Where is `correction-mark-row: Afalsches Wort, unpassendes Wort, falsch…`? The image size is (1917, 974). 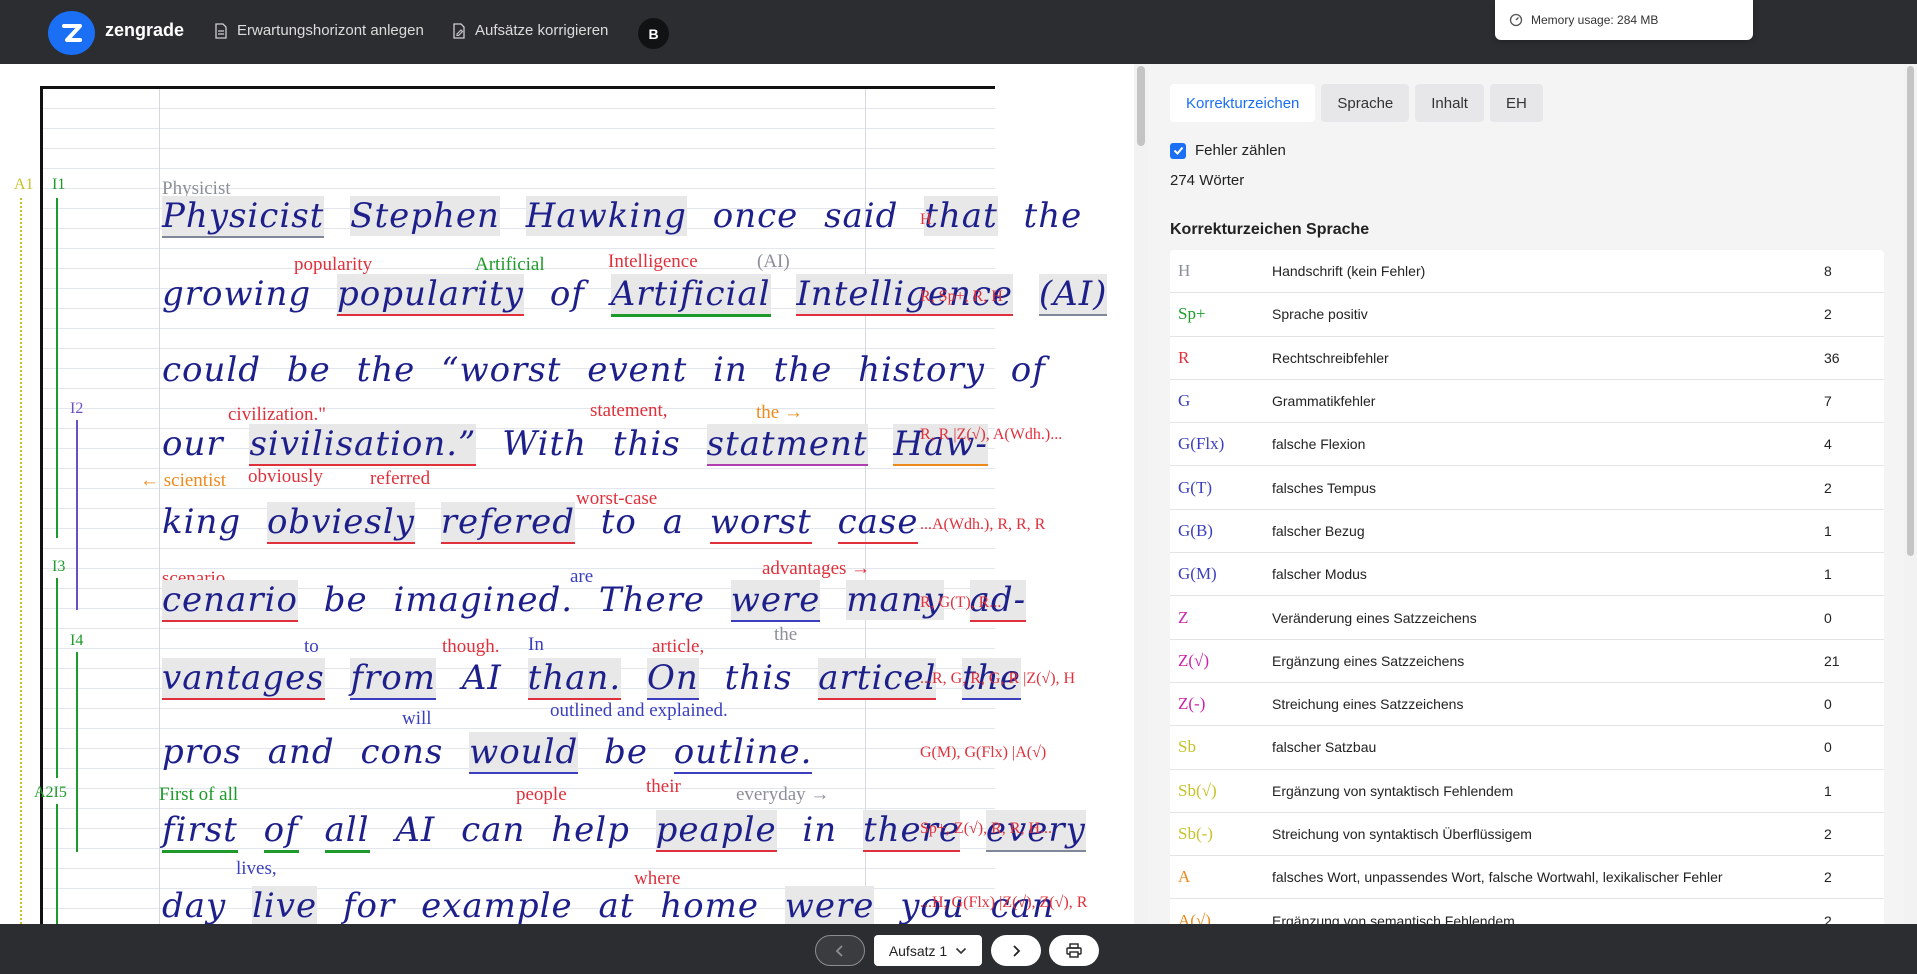
correction-mark-row: Afalsches Wort, unpassendes Wort, falsch… is located at coordinates (1527, 878).